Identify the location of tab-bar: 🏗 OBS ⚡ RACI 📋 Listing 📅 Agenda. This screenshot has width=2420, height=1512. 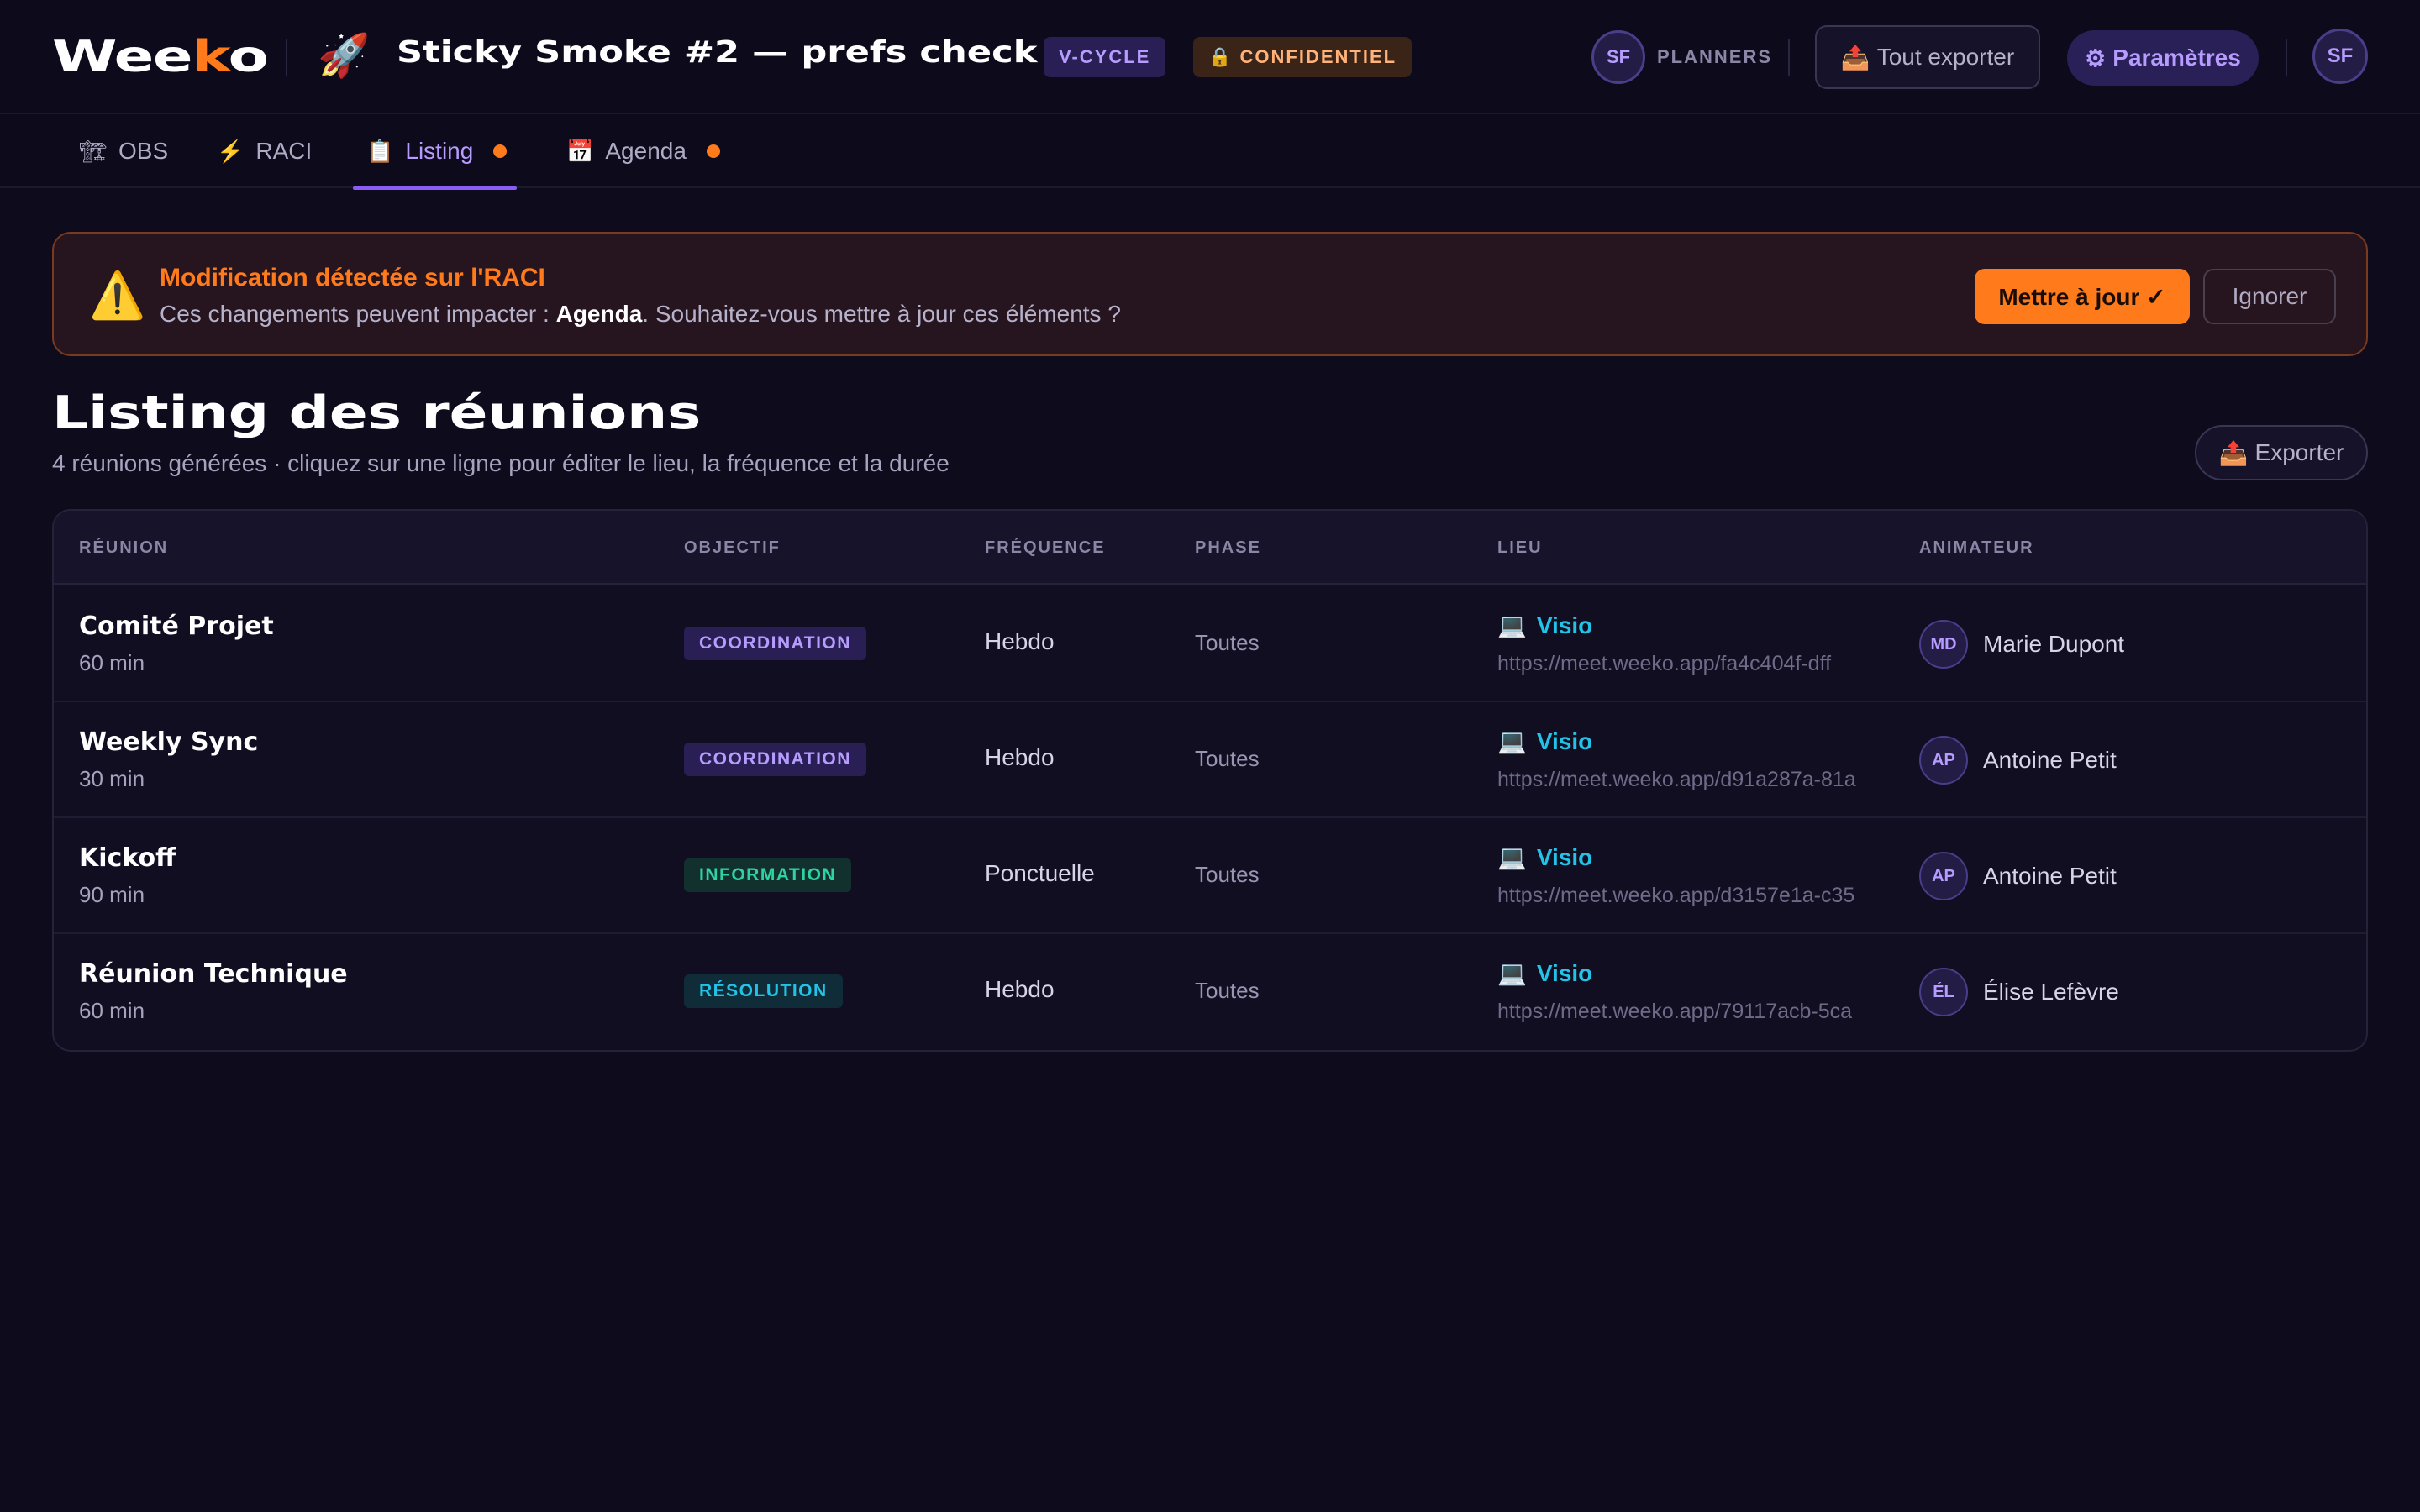
(1210, 152).